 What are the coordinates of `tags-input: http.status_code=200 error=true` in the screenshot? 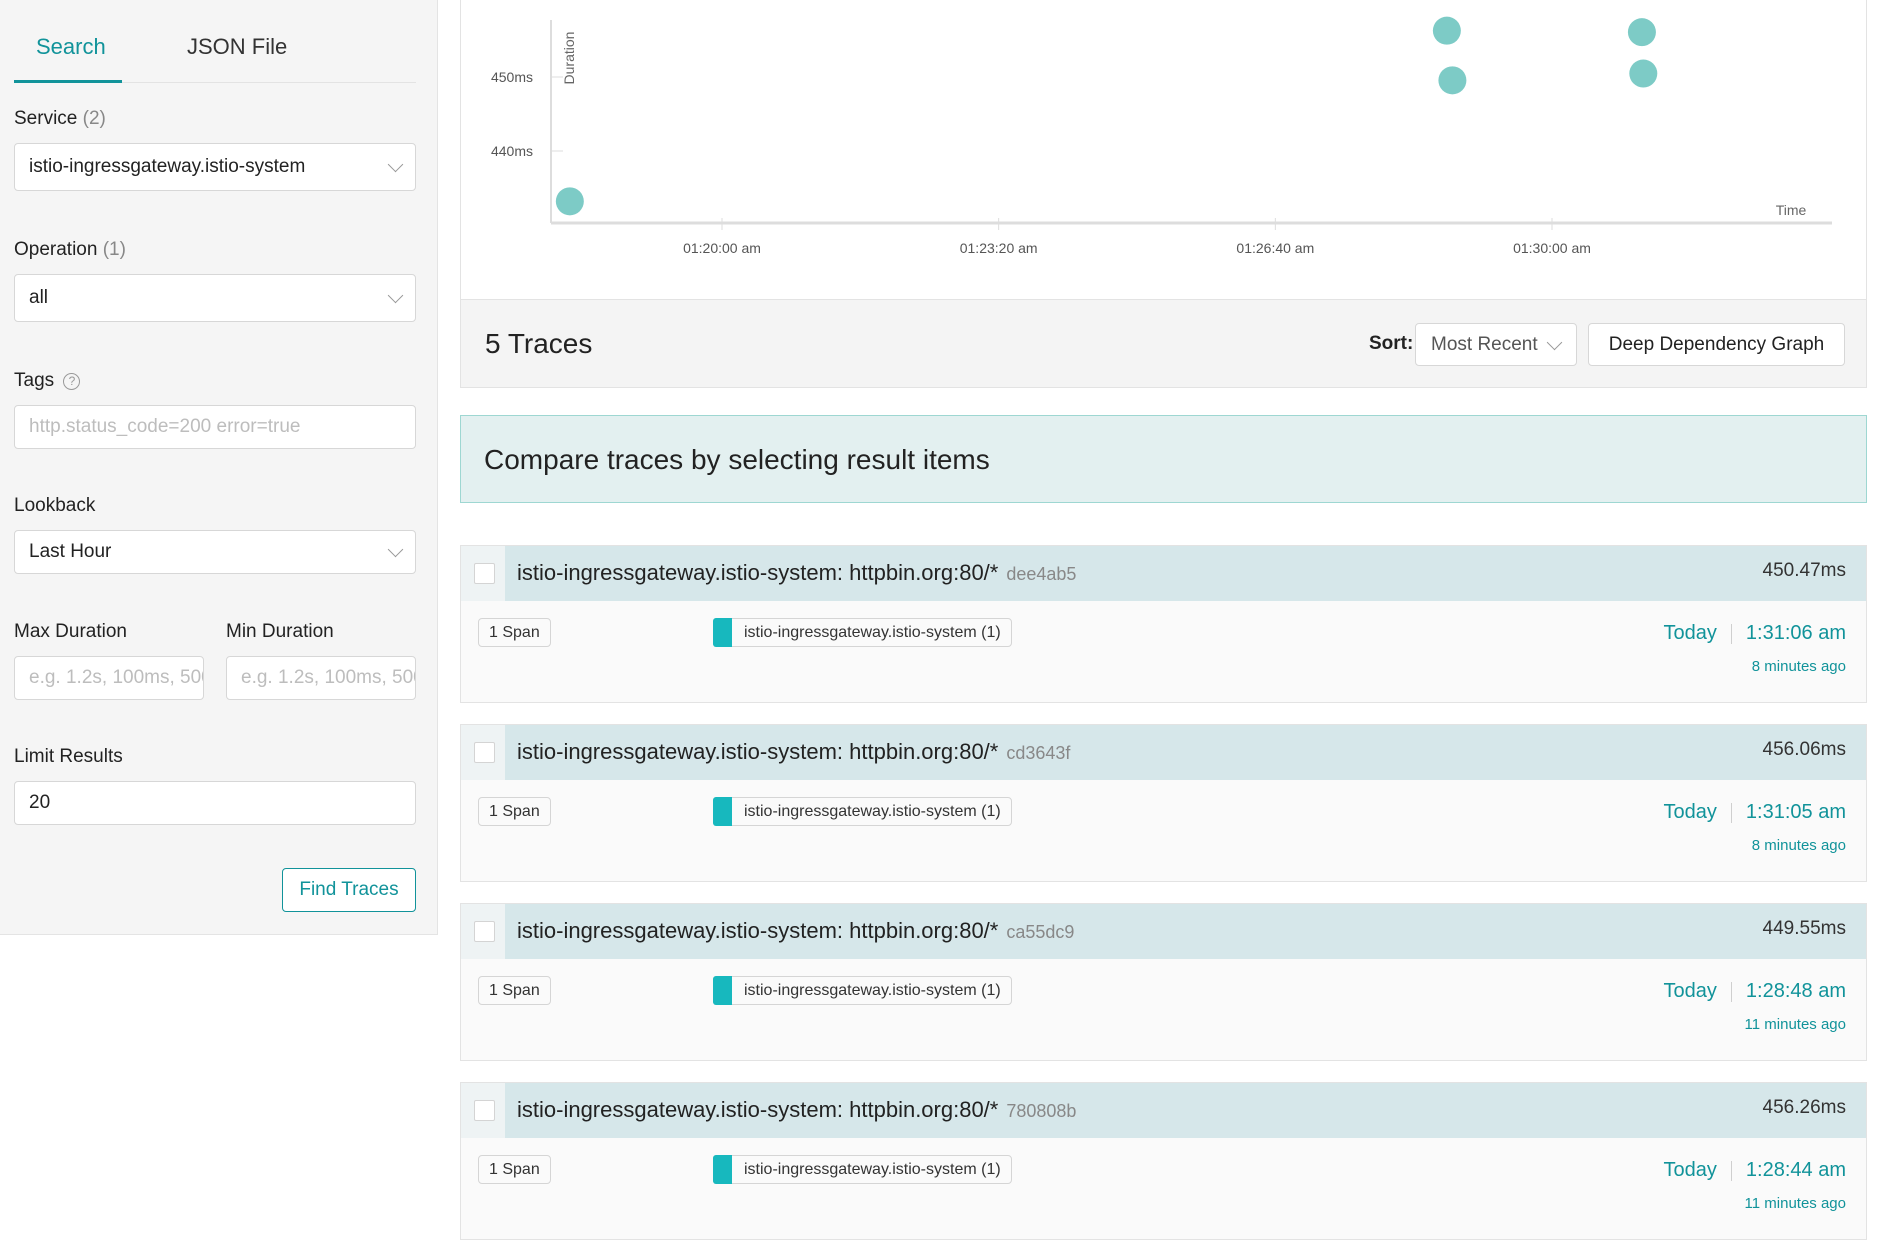 It's located at (215, 427).